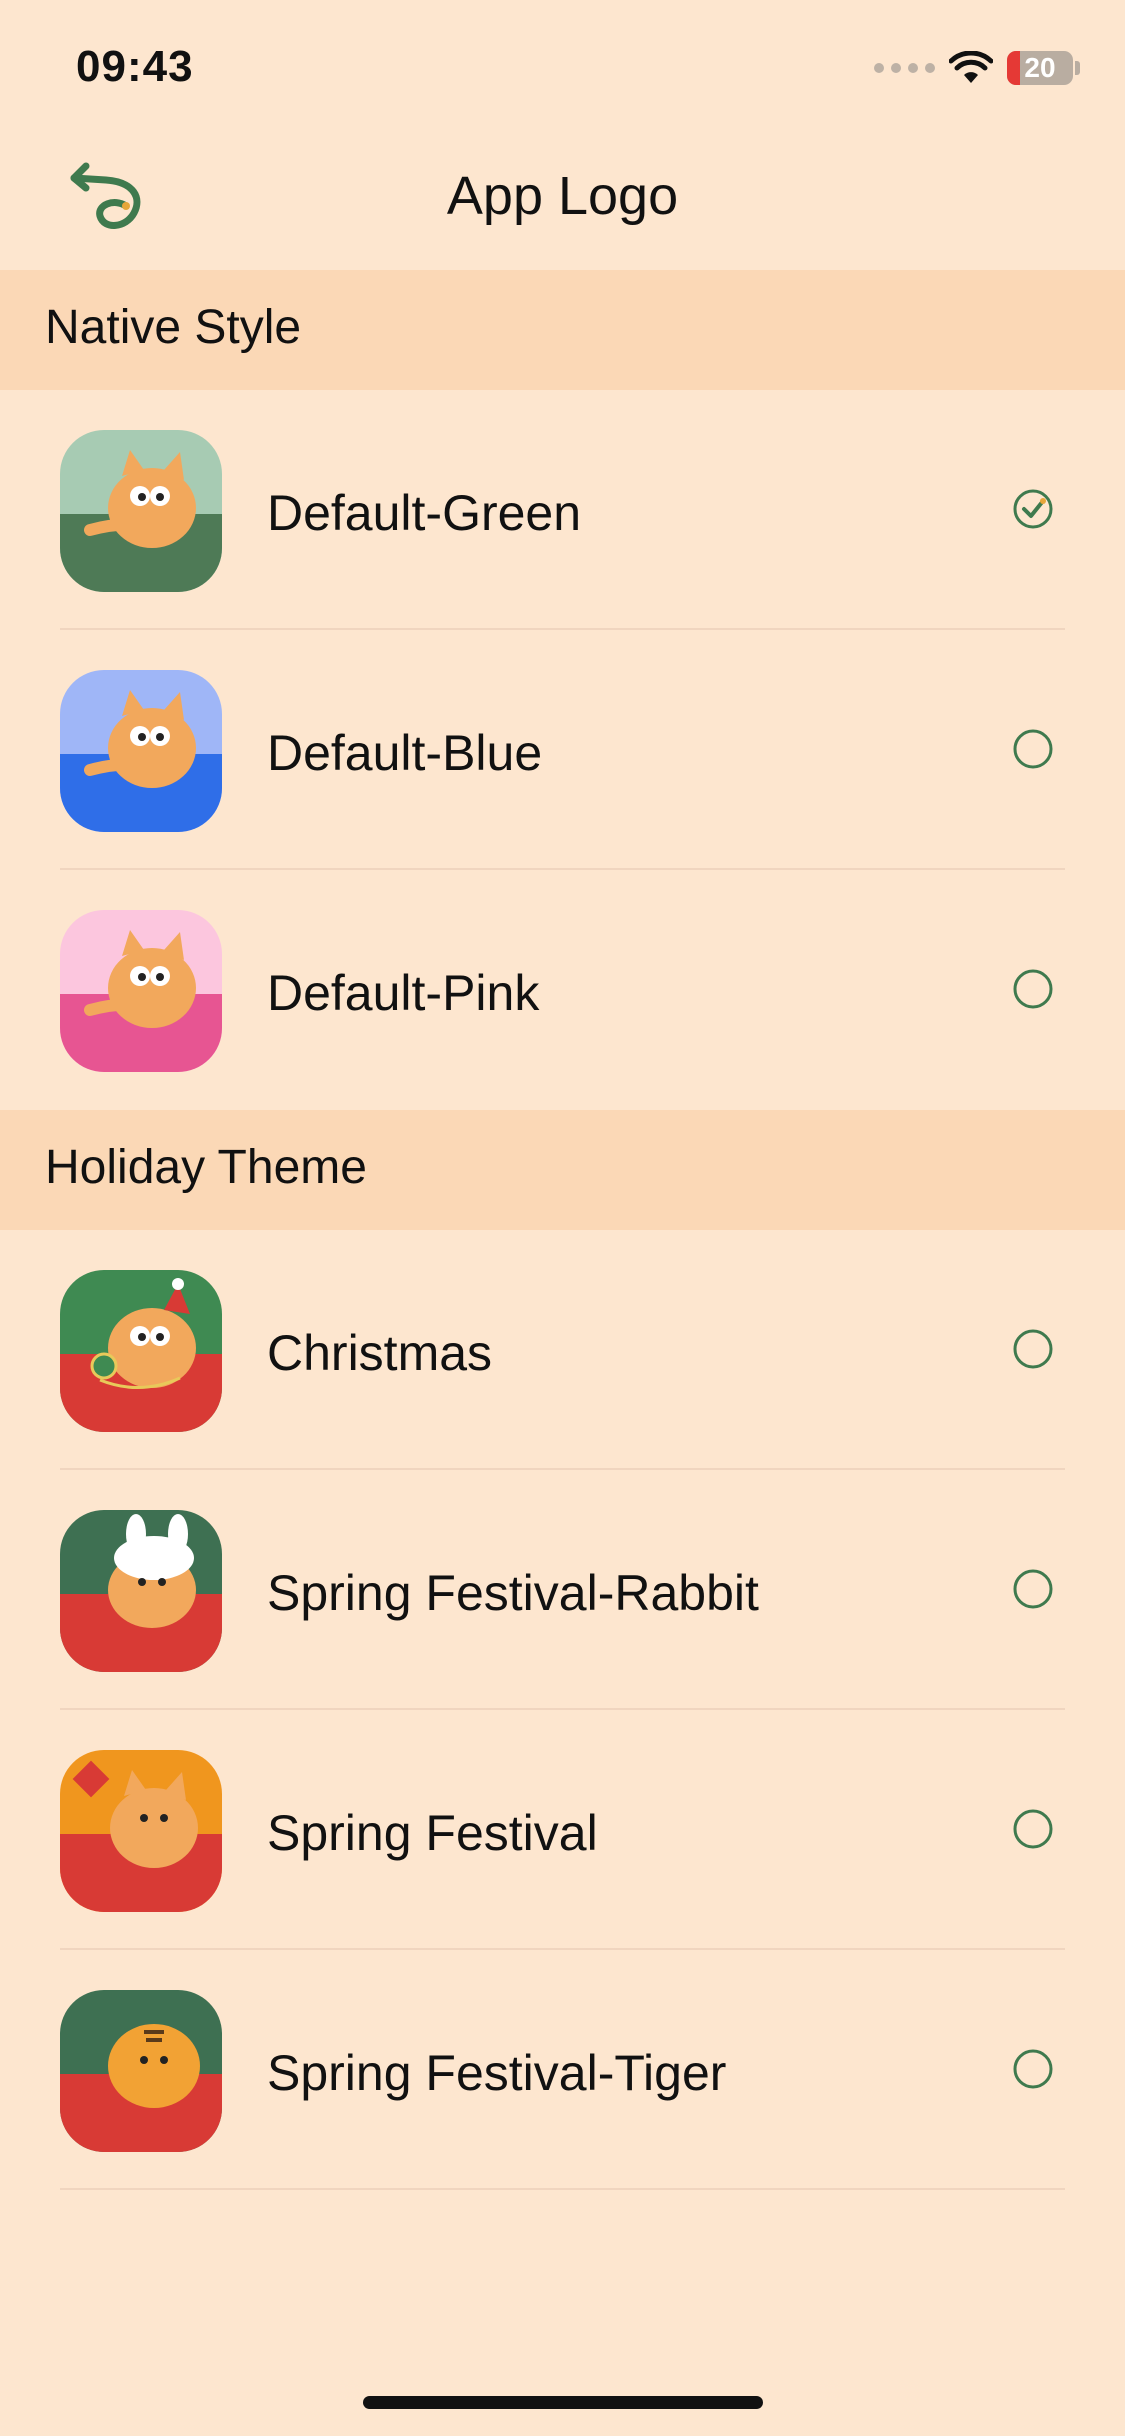  What do you see at coordinates (141, 1831) in the screenshot?
I see `app-icon-spring-festival` at bounding box center [141, 1831].